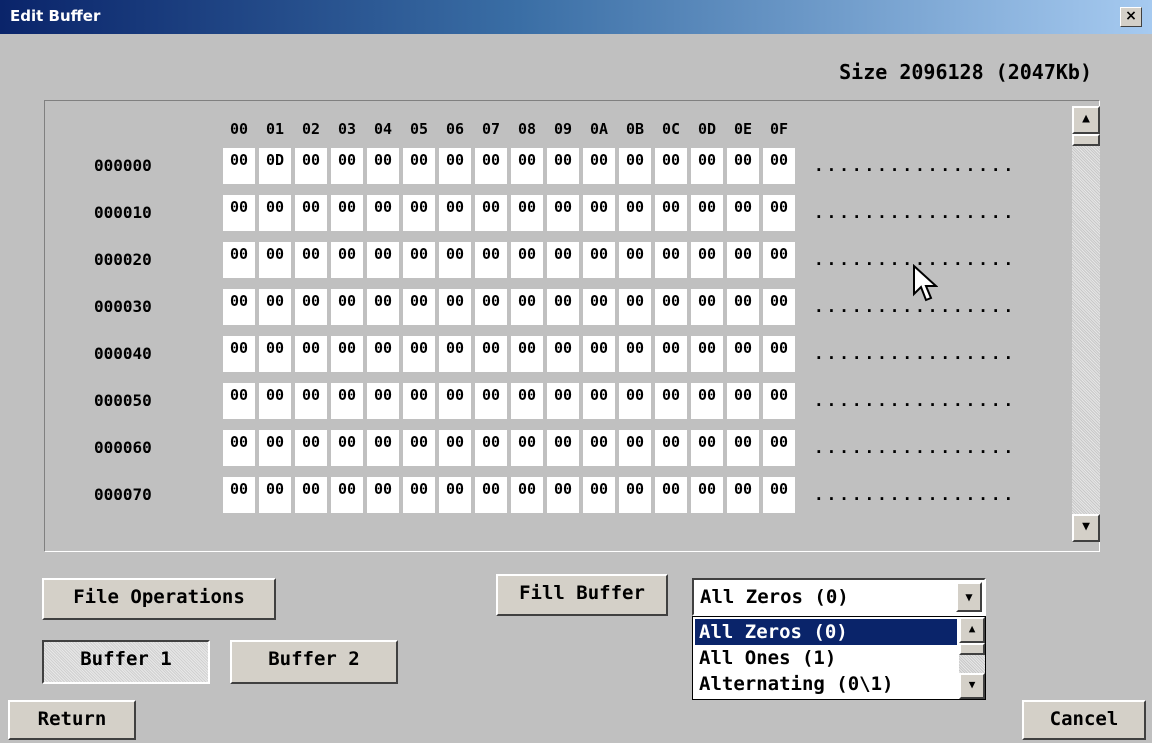 This screenshot has height=743, width=1152. What do you see at coordinates (1086, 140) in the screenshot?
I see `scroll-thumb` at bounding box center [1086, 140].